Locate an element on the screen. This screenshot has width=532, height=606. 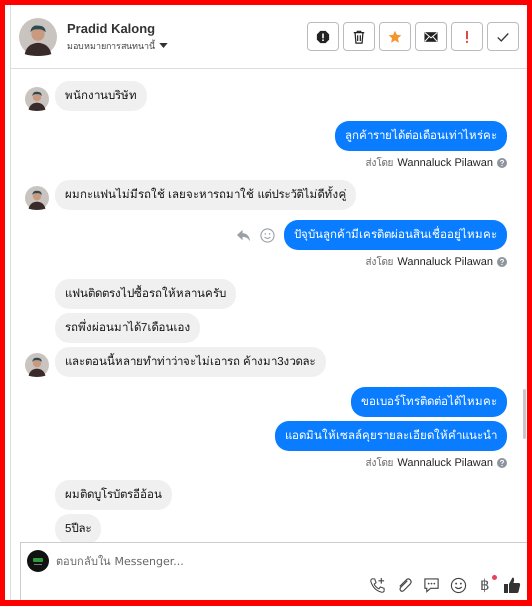
alert-icon is located at coordinates (323, 37).